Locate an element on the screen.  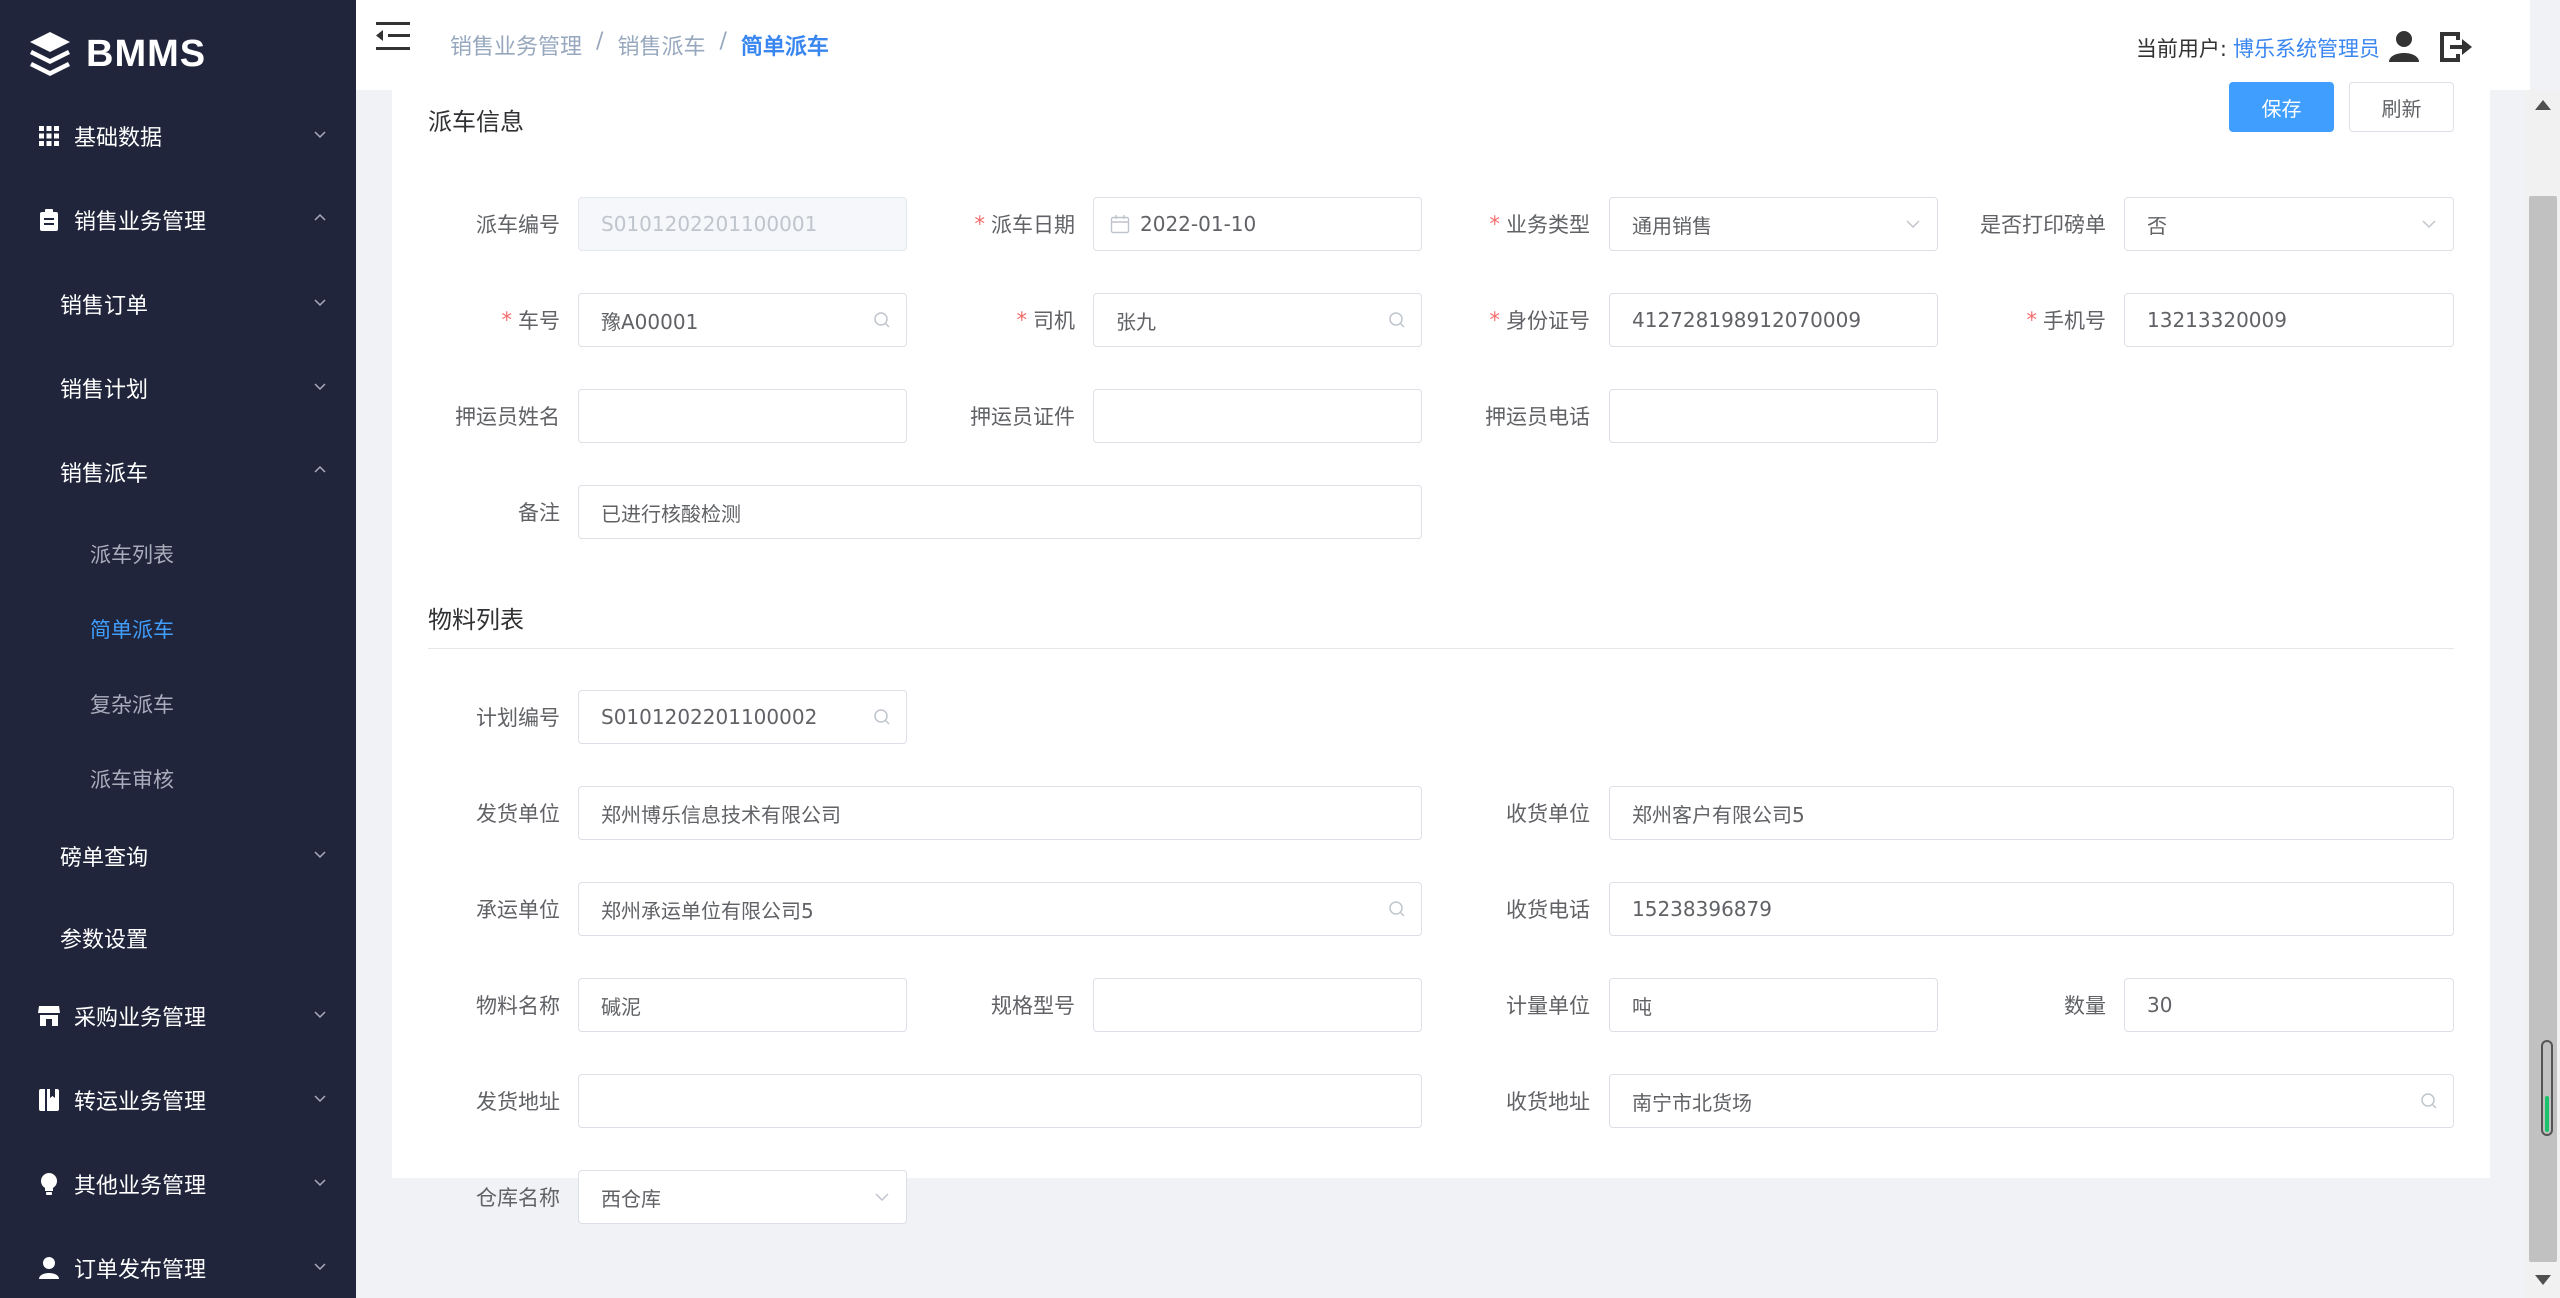
plan-no-input: S0101202201100002 is located at coordinates (742, 717).